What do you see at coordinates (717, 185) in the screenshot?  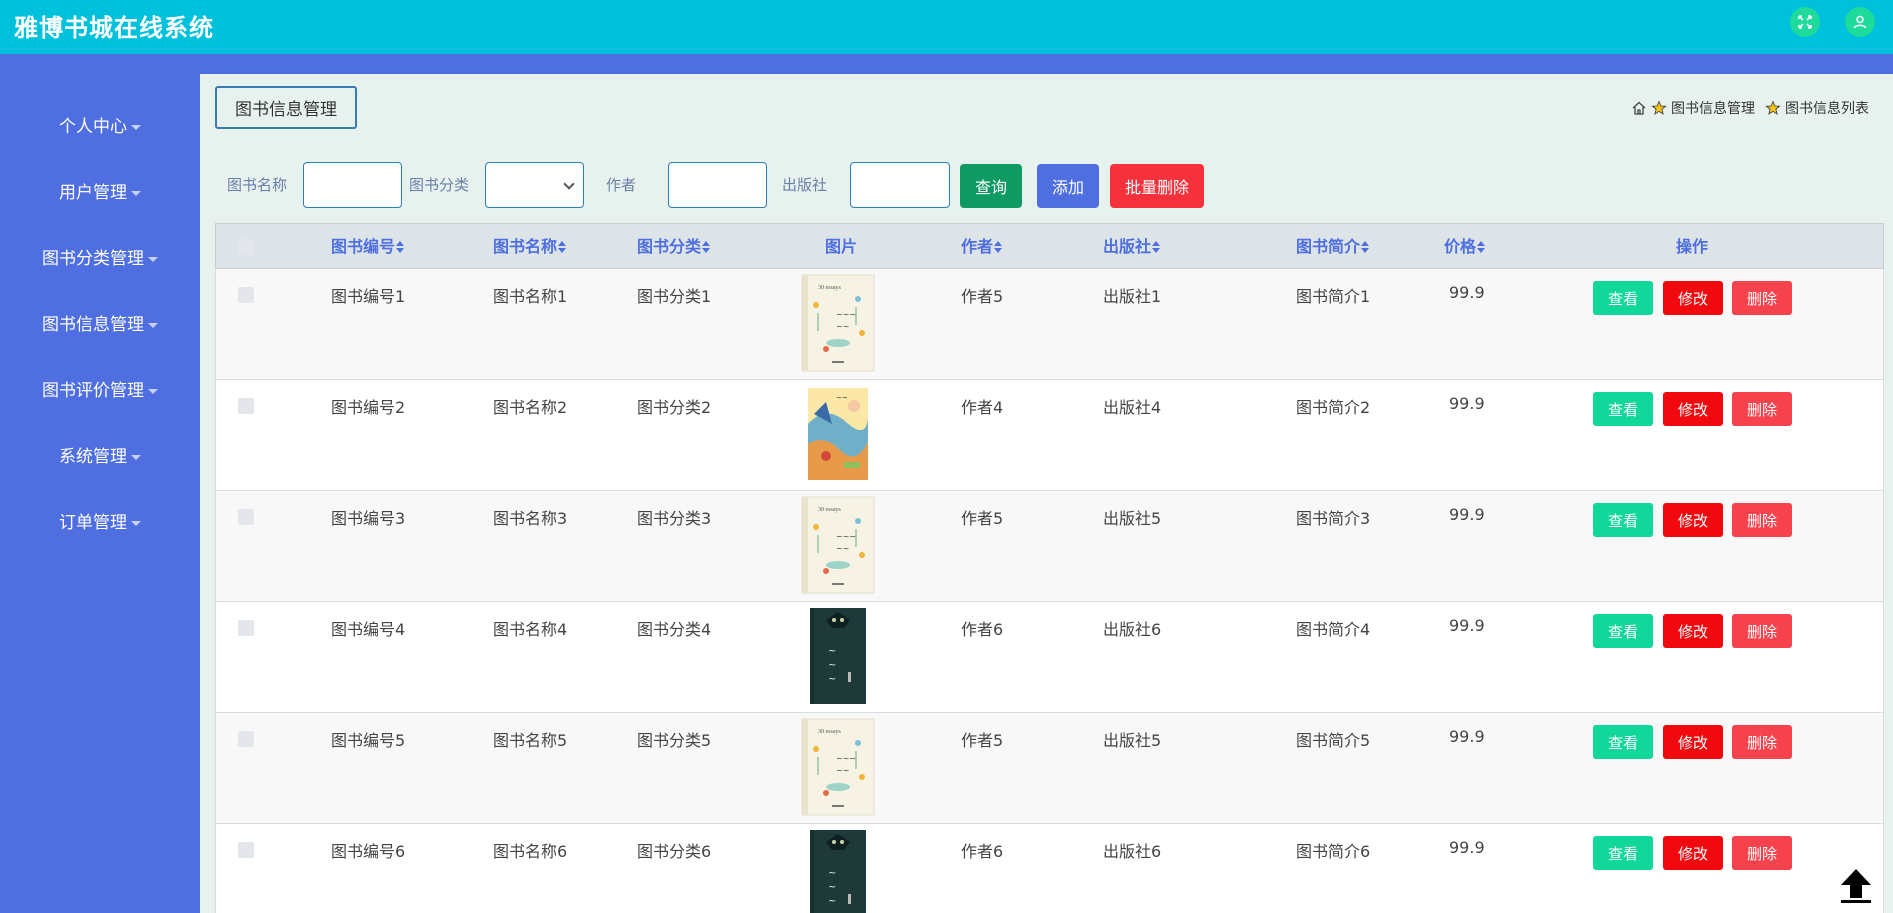 I see `author-input` at bounding box center [717, 185].